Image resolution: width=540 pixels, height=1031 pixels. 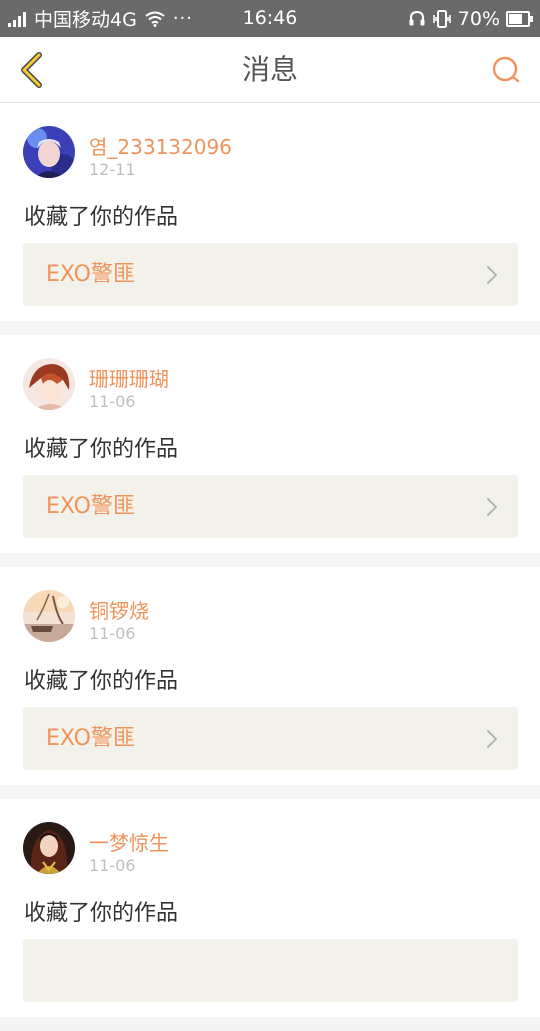 I want to click on headset-icon, so click(x=417, y=19).